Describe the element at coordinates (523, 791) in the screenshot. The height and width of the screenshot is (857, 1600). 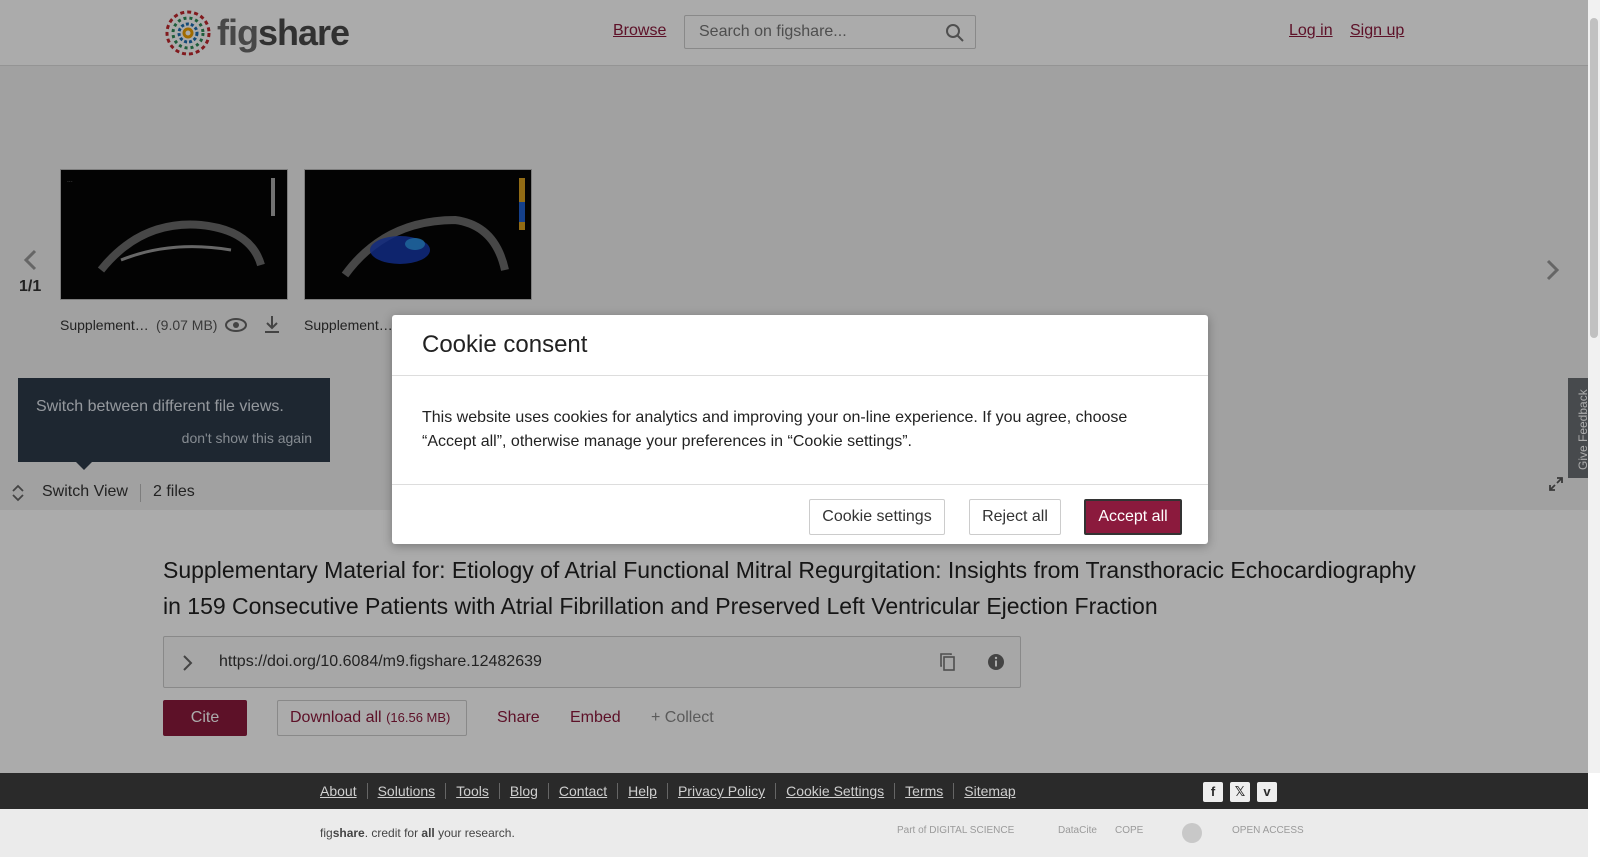
I see `footer-link-blog: Blog` at that location.